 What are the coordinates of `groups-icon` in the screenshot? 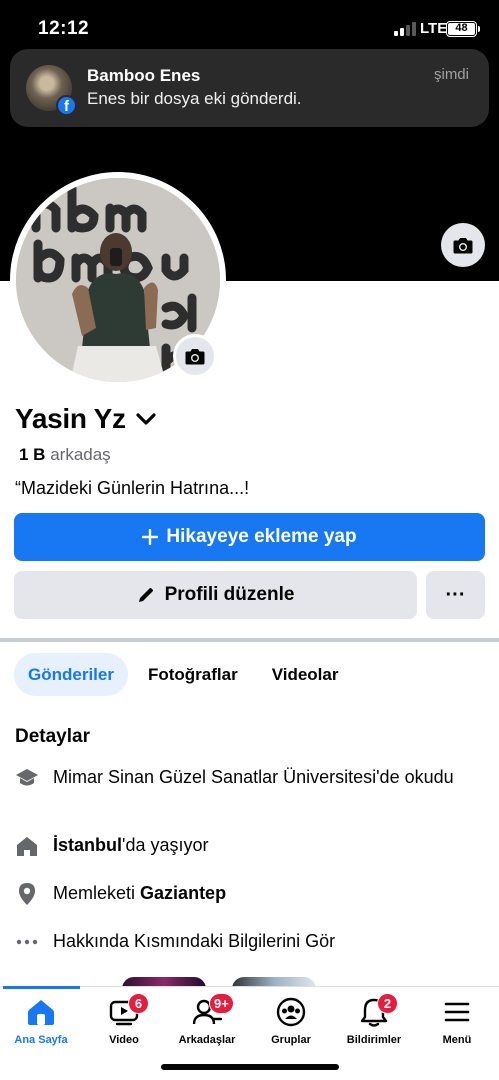 It's located at (291, 1012).